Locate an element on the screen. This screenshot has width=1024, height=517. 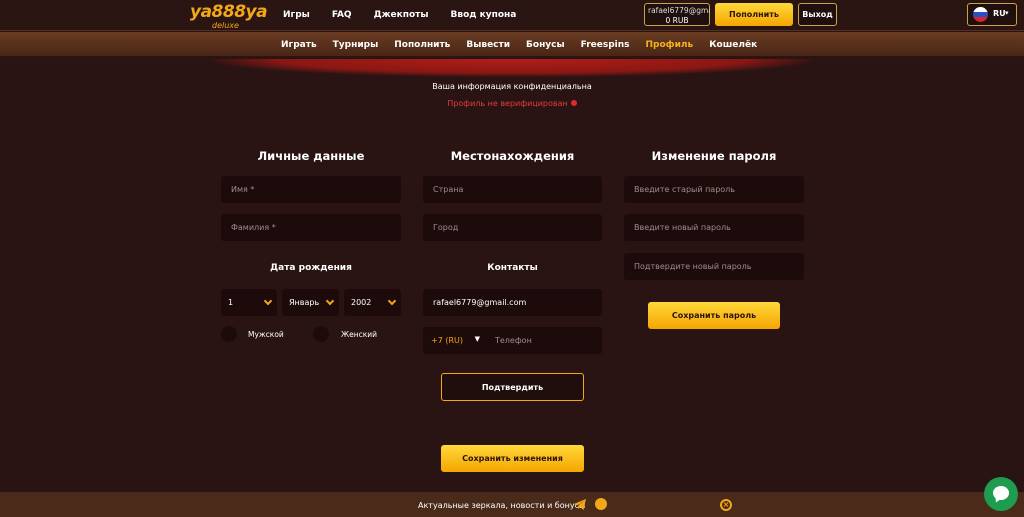
gender-female-radio is located at coordinates (321, 334).